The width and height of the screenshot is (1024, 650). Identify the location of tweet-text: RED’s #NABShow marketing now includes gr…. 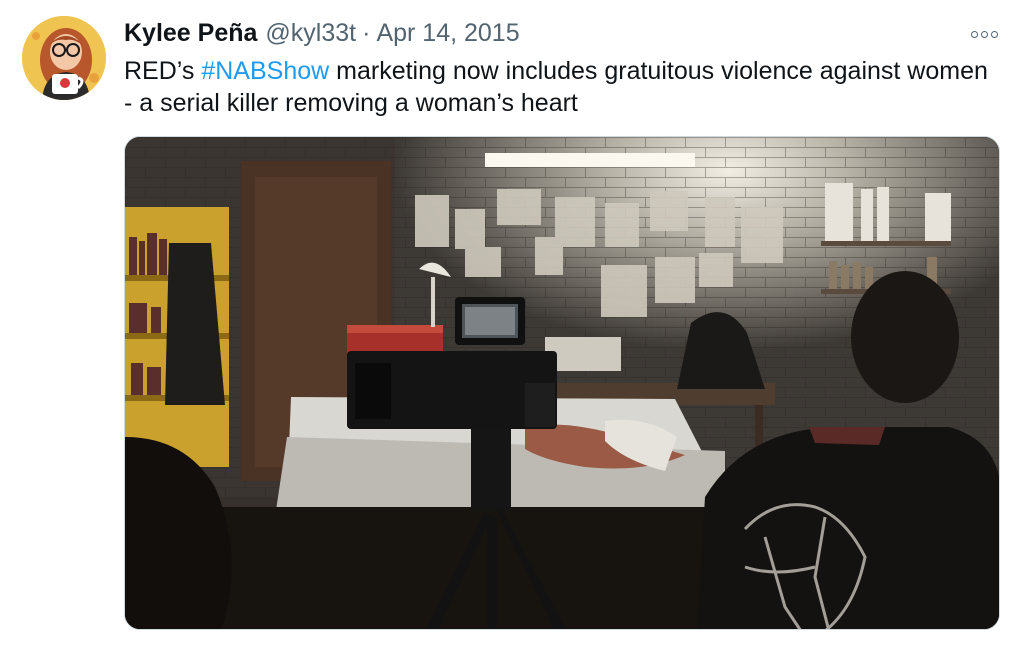
(559, 87).